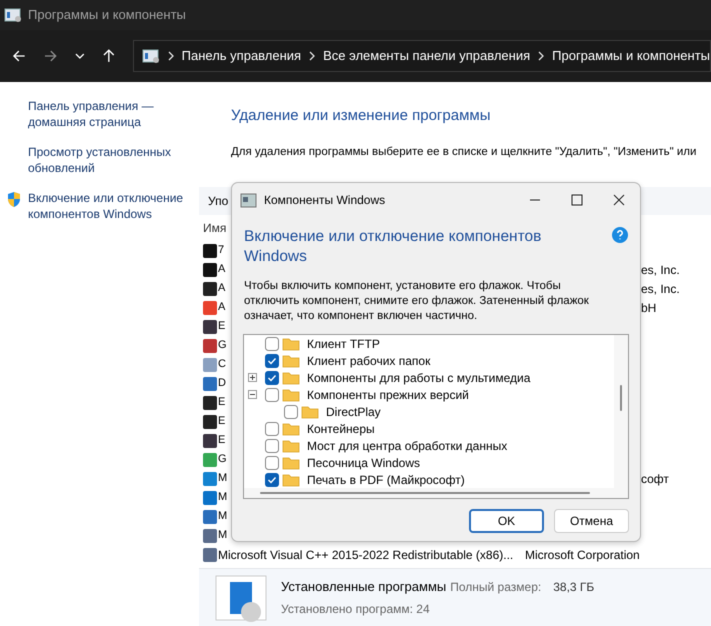  I want to click on sidebar-link: Просмотр установленных обновлений, so click(108, 160).